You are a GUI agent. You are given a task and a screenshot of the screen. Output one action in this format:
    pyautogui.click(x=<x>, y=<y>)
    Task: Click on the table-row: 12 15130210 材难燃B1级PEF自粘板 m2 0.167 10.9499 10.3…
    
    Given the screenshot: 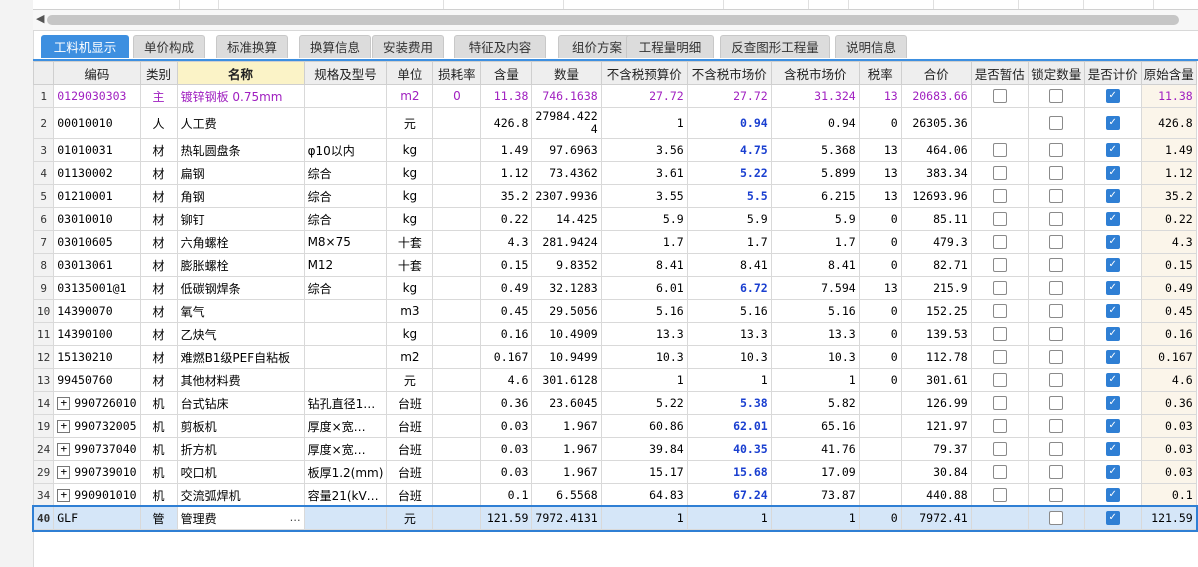 What is the action you would take?
    pyautogui.click(x=614, y=357)
    